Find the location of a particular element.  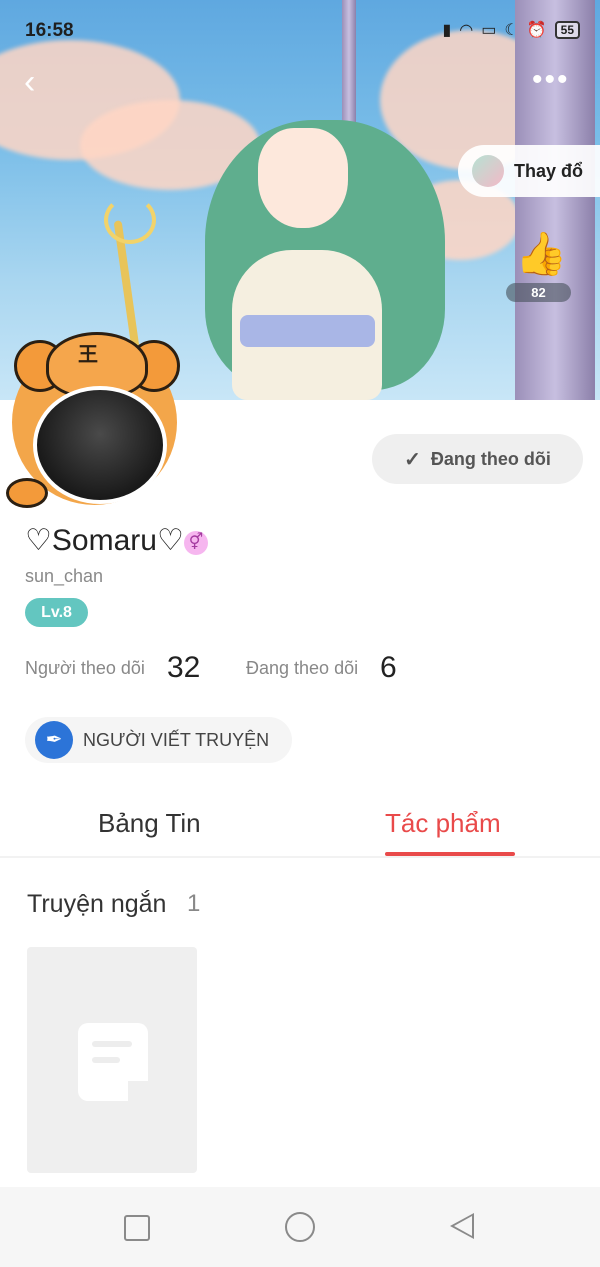

avatar is located at coordinates (100, 445).